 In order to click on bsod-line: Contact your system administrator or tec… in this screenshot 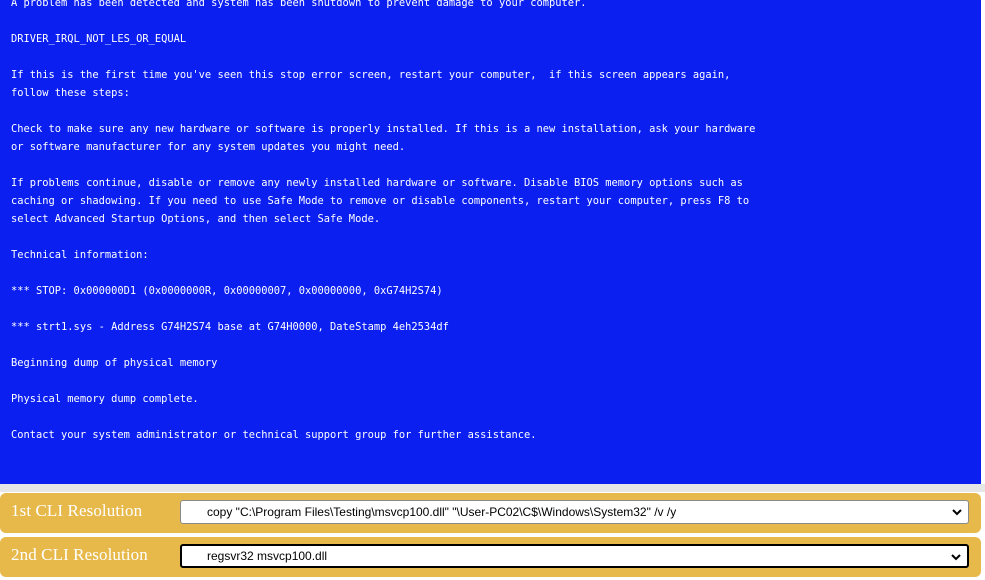, I will do `click(274, 435)`.